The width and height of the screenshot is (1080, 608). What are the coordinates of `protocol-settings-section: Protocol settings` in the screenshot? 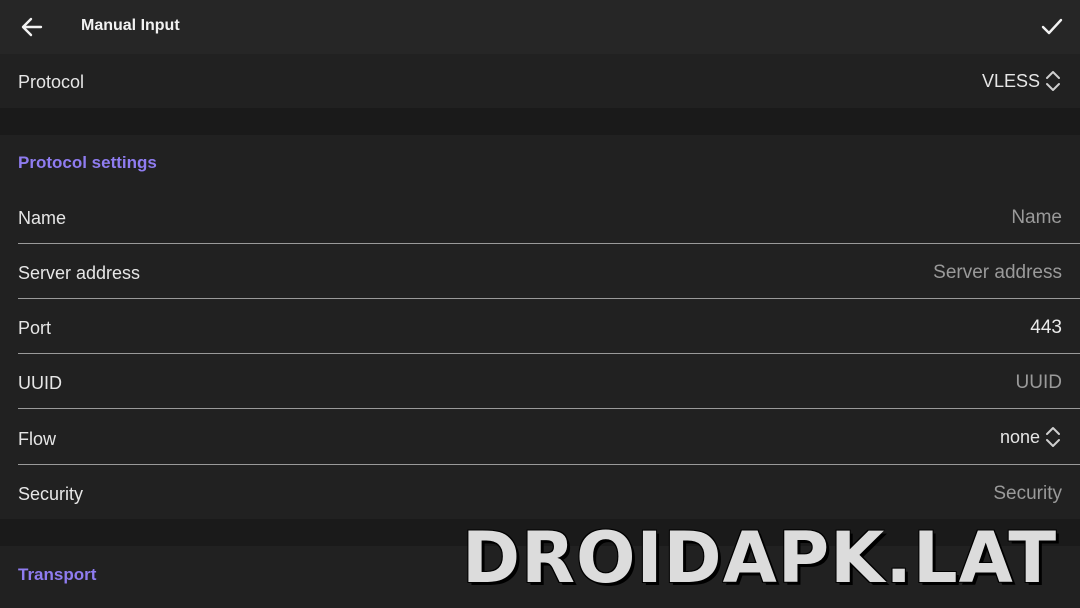 It's located at (540, 162).